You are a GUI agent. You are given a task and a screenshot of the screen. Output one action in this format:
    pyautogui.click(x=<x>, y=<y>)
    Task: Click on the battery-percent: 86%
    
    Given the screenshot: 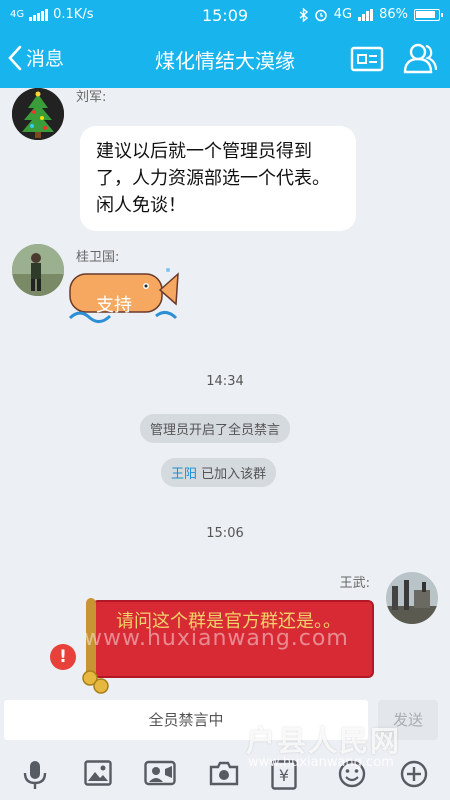 What is the action you would take?
    pyautogui.click(x=393, y=14)
    